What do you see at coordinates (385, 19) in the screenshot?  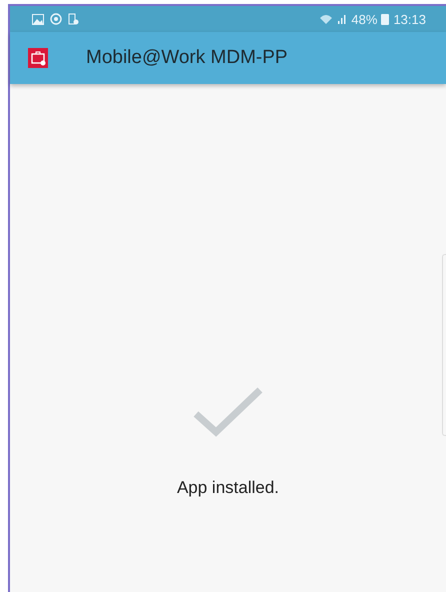 I see `battery-icon` at bounding box center [385, 19].